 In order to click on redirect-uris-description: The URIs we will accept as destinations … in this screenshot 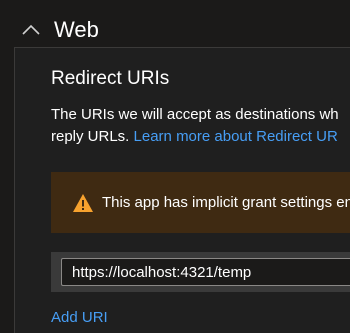, I will do `click(200, 126)`.